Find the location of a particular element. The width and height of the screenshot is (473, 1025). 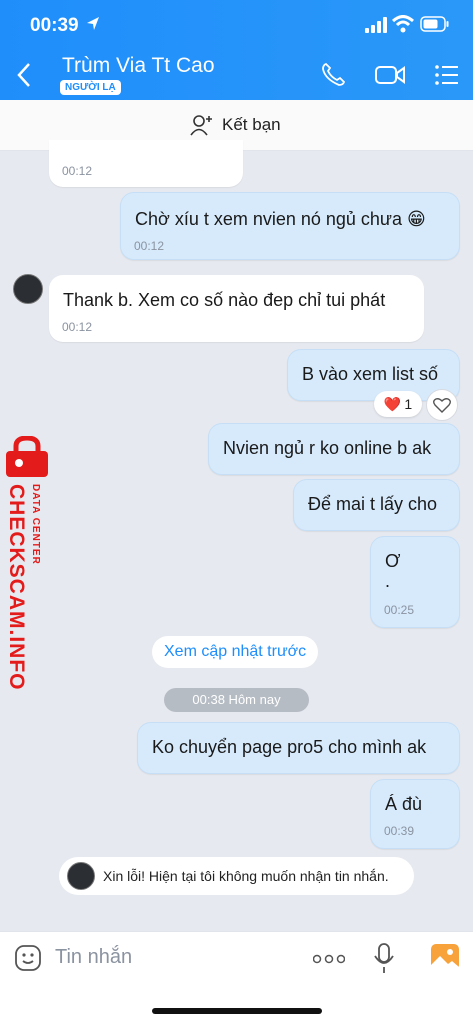

heart-reaction-icon: ❤️ is located at coordinates (392, 403).